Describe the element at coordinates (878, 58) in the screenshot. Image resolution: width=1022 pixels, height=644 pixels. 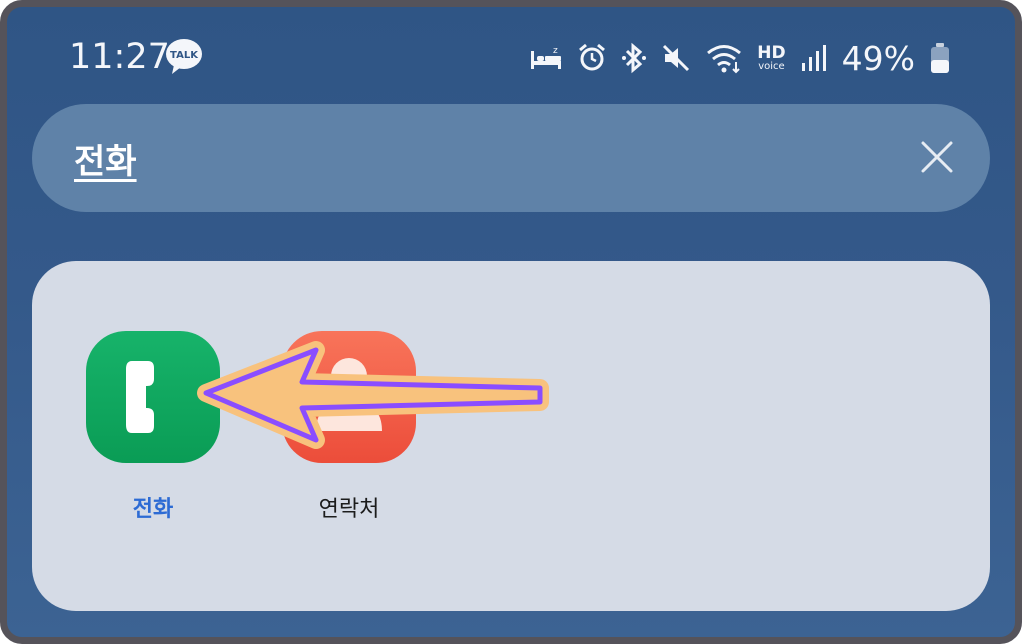
I see `battery-percent: 49%` at that location.